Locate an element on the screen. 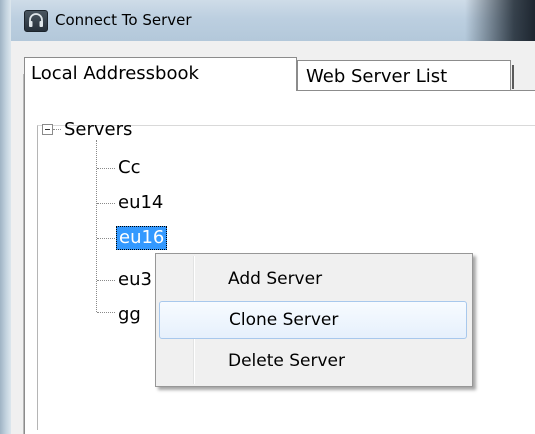  menu-item-delete-server: Delete Server is located at coordinates (313, 362).